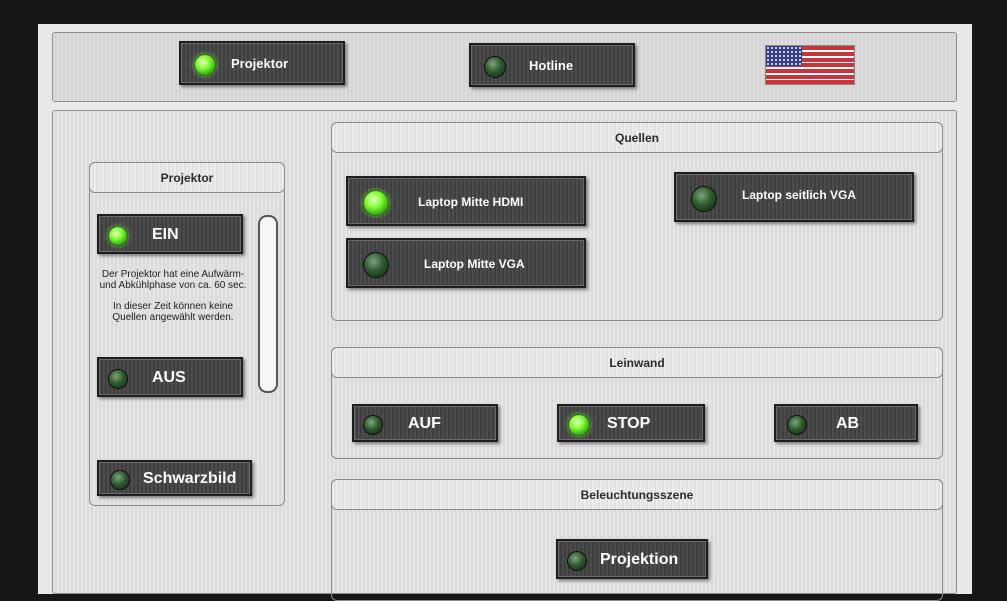 Image resolution: width=1007 pixels, height=601 pixels. I want to click on projektion-label: Projektion, so click(639, 559).